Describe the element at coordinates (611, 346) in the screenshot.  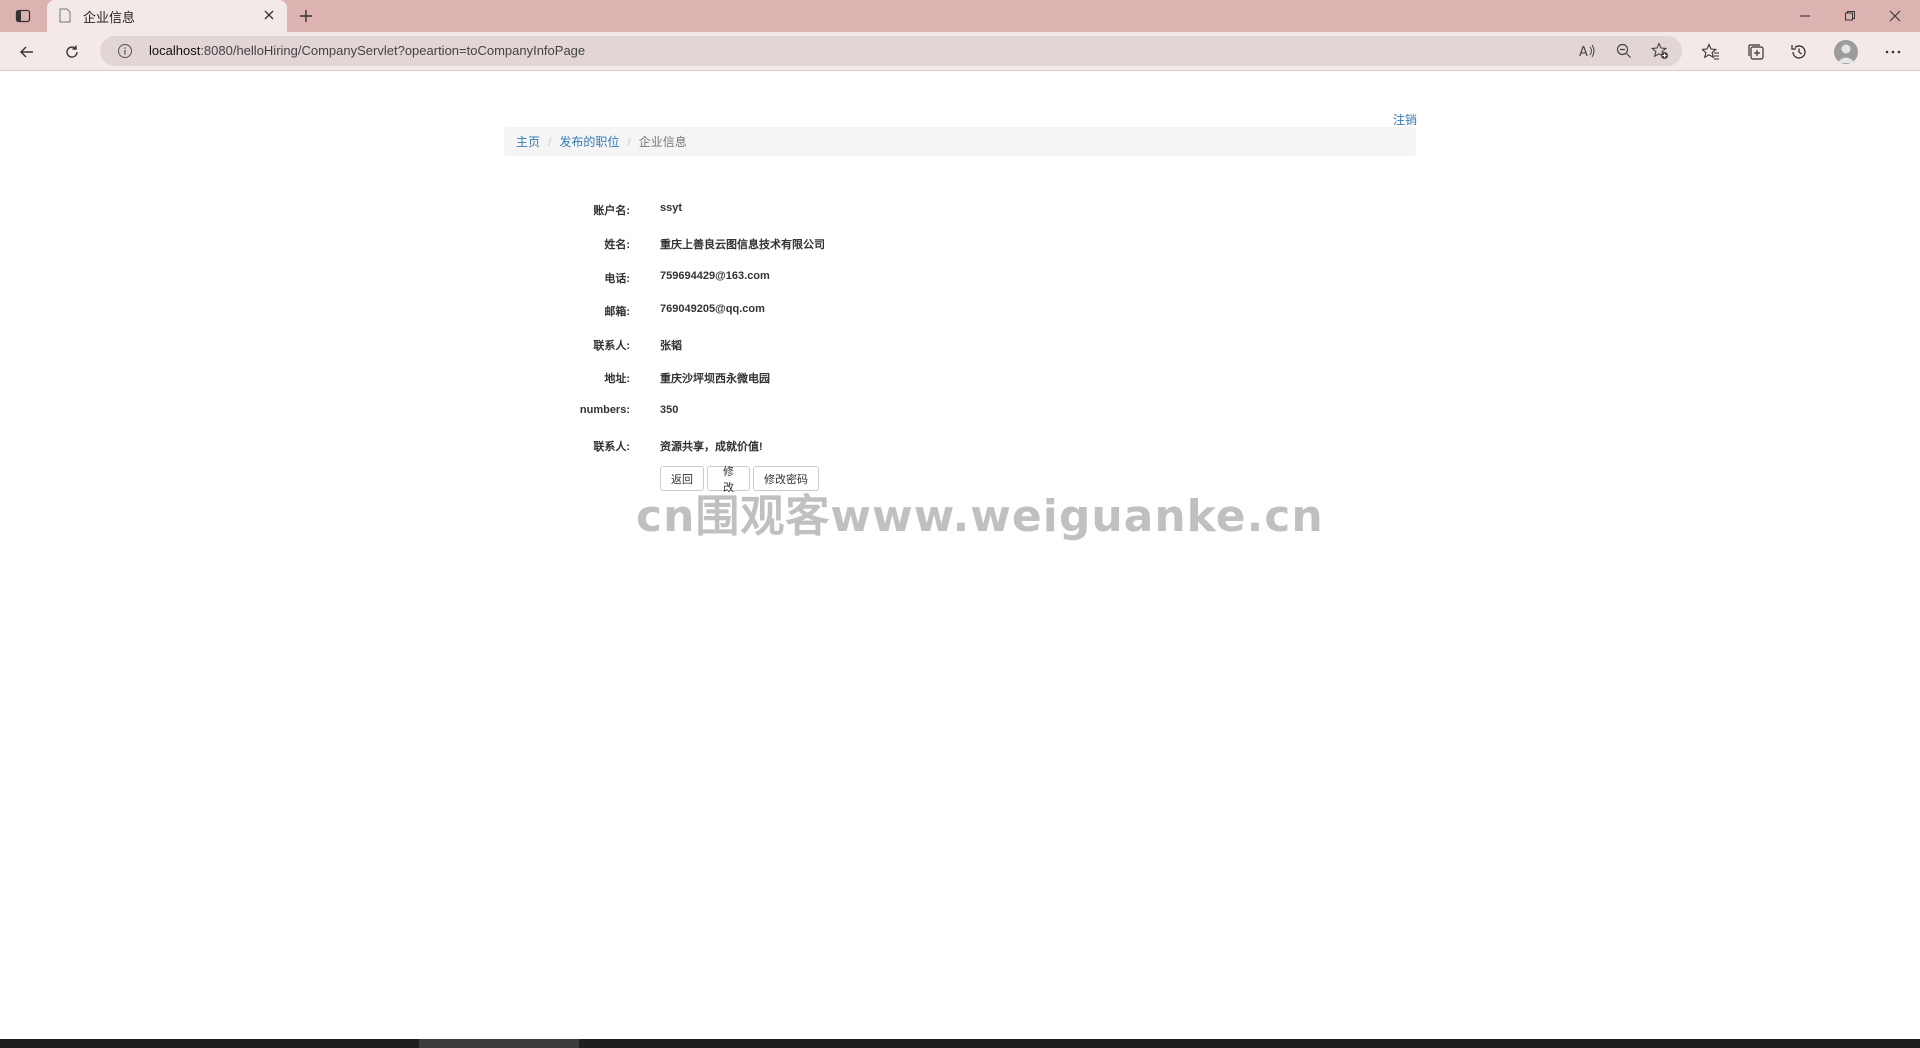
I see `contact-label: 联系人:` at that location.